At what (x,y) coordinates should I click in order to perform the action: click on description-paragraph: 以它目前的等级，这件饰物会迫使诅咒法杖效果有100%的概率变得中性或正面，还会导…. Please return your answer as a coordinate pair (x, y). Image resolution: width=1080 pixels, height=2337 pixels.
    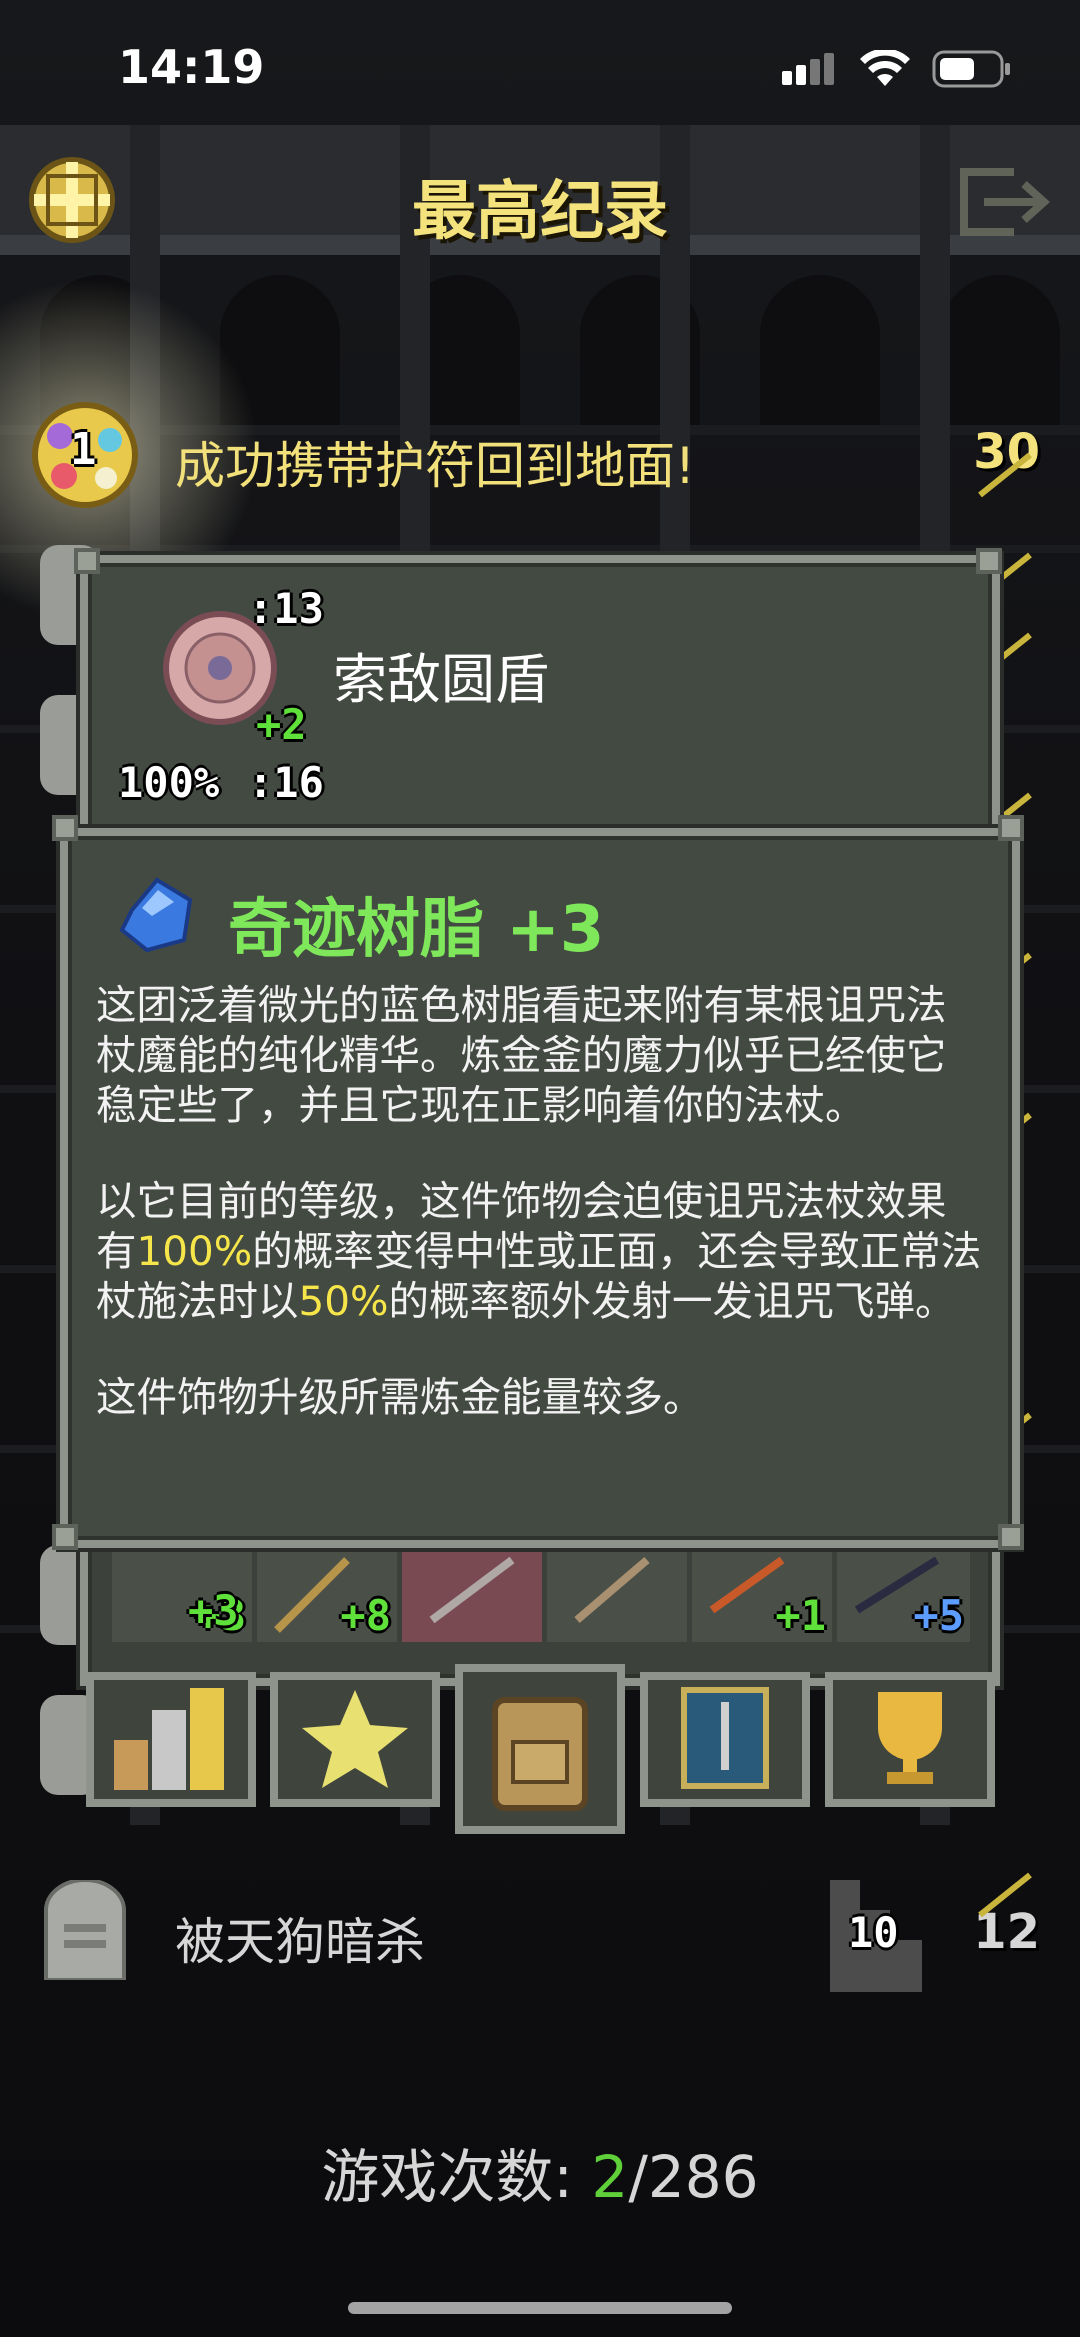
    Looking at the image, I should click on (539, 1251).